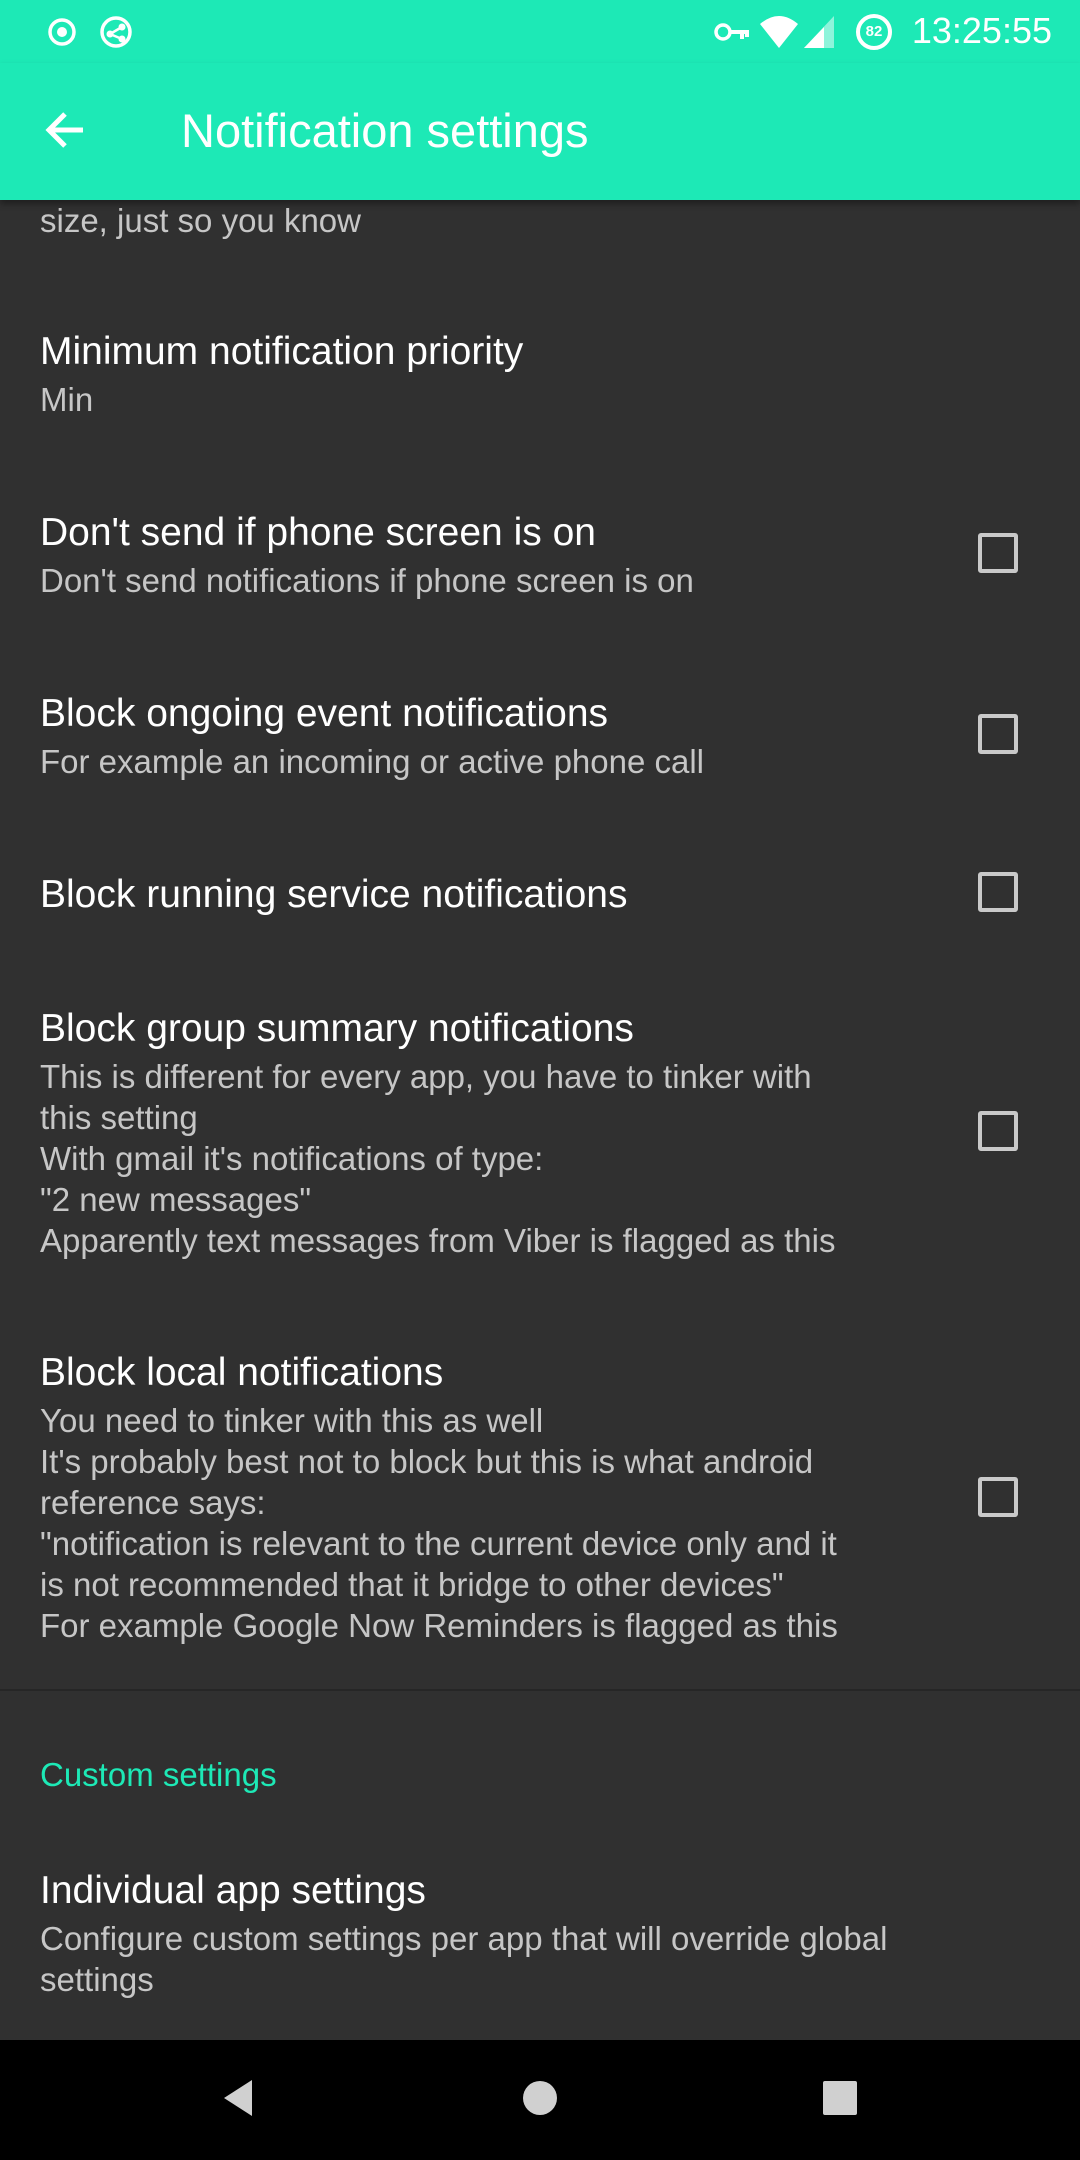  What do you see at coordinates (778, 32) in the screenshot?
I see `wifi-icon` at bounding box center [778, 32].